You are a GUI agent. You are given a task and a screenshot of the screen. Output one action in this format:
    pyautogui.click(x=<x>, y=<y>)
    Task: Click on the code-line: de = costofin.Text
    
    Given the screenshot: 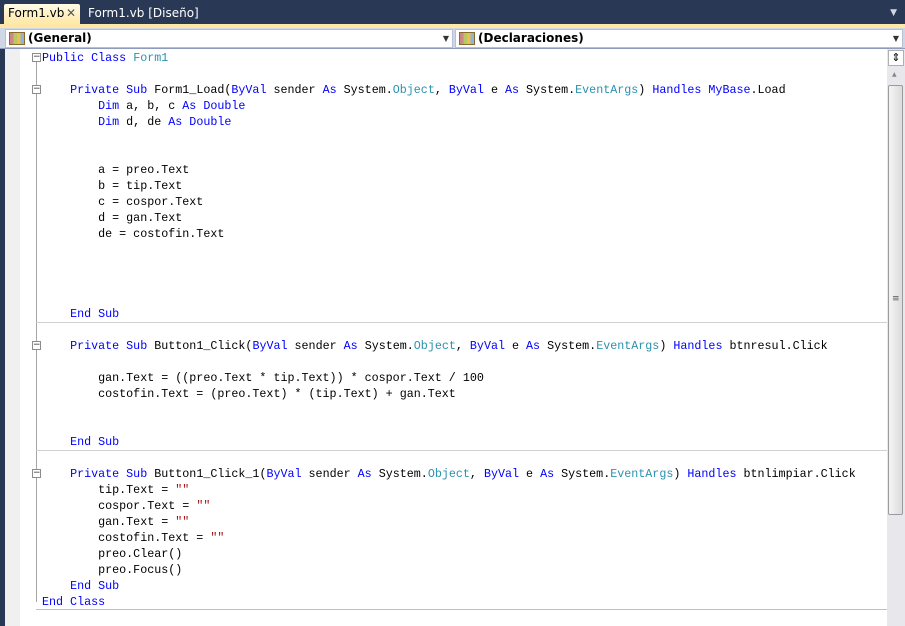 What is the action you would take?
    pyautogui.click(x=449, y=234)
    